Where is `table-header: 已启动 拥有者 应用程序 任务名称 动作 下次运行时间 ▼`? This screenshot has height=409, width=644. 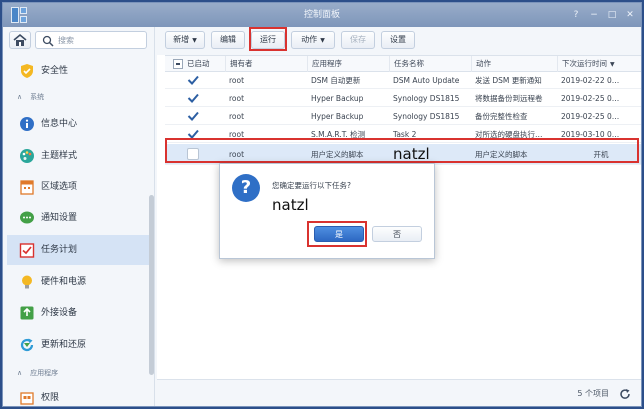 table-header: 已启动 拥有者 应用程序 任务名称 动作 下次运行时间 ▼ is located at coordinates (403, 64).